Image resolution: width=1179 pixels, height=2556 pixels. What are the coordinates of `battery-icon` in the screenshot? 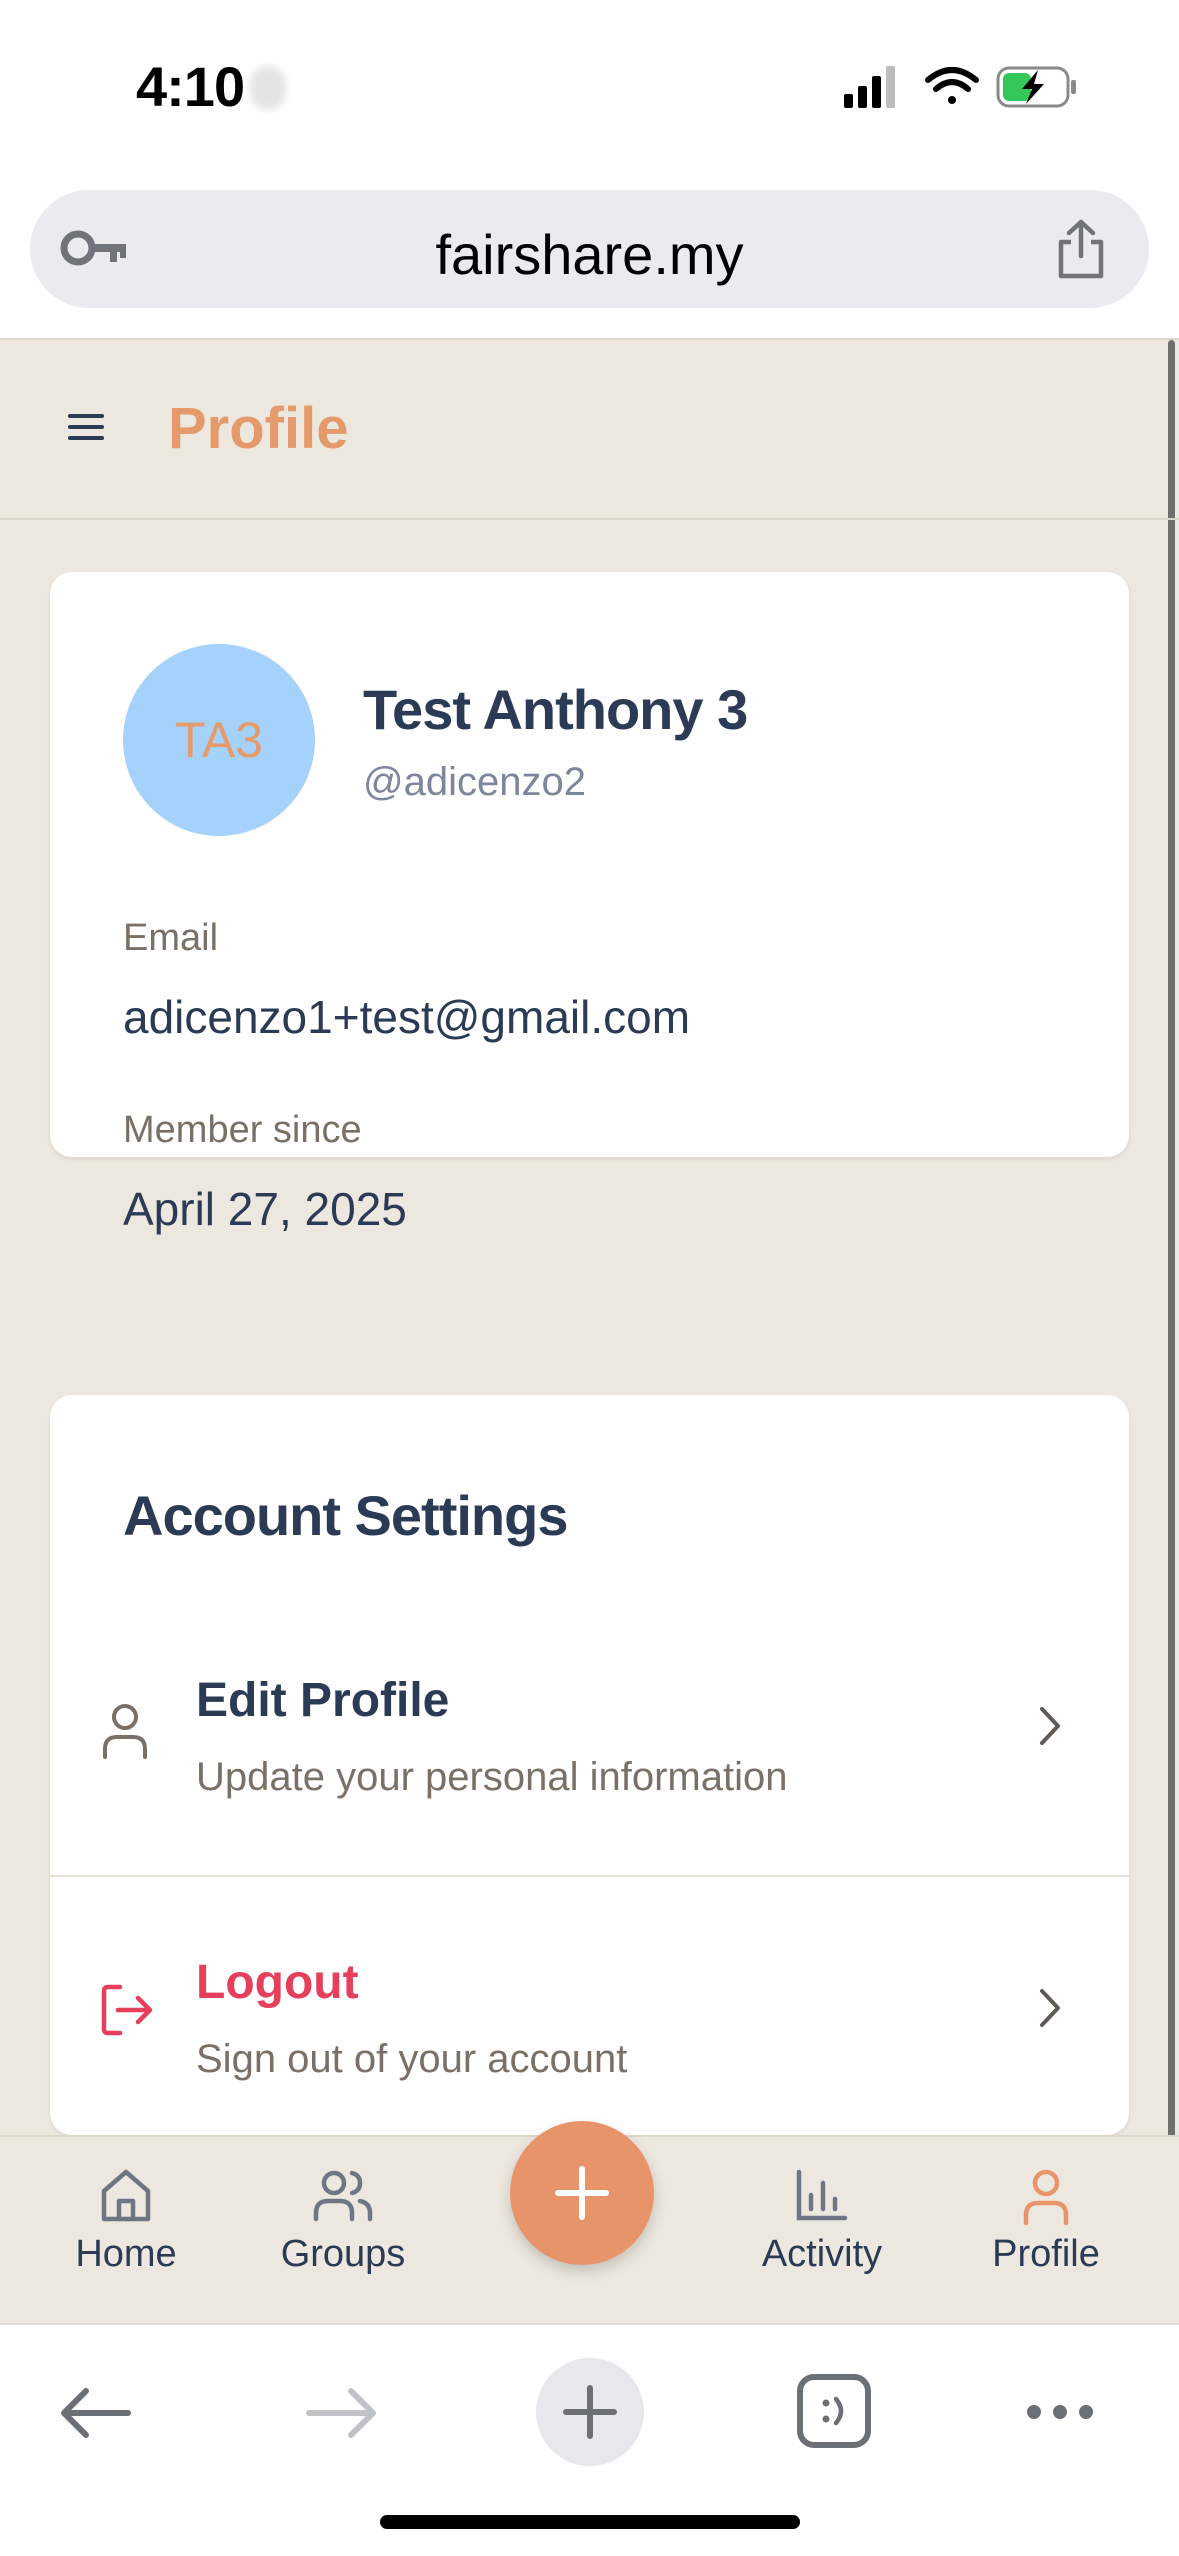 It's located at (1036, 87).